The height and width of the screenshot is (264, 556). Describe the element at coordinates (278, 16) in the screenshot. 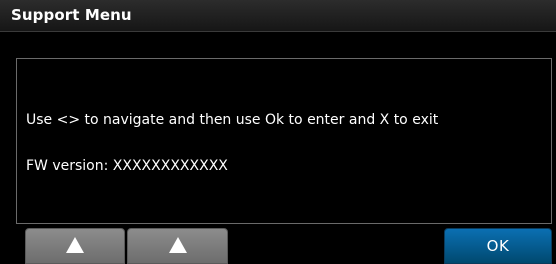

I see `title-bar: Support Menu` at that location.